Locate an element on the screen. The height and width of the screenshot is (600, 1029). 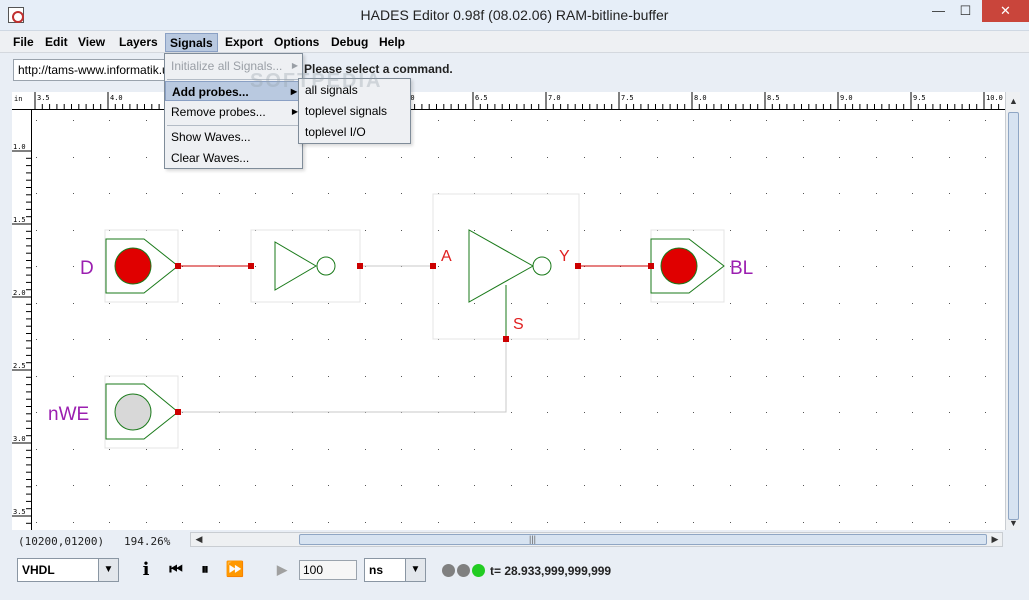
time-unit-select: ns ▼ is located at coordinates (395, 570).